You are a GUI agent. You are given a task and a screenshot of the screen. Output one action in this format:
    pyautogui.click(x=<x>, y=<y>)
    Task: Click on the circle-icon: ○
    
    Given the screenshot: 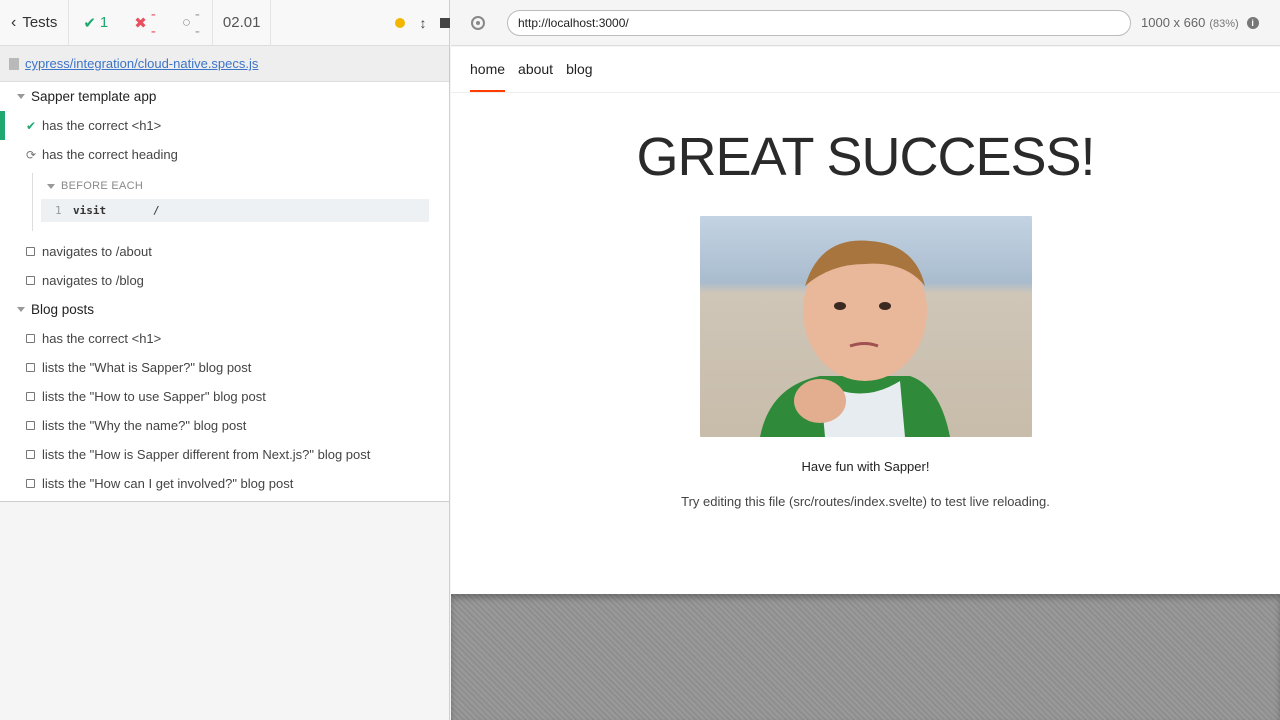 What is the action you would take?
    pyautogui.click(x=186, y=22)
    